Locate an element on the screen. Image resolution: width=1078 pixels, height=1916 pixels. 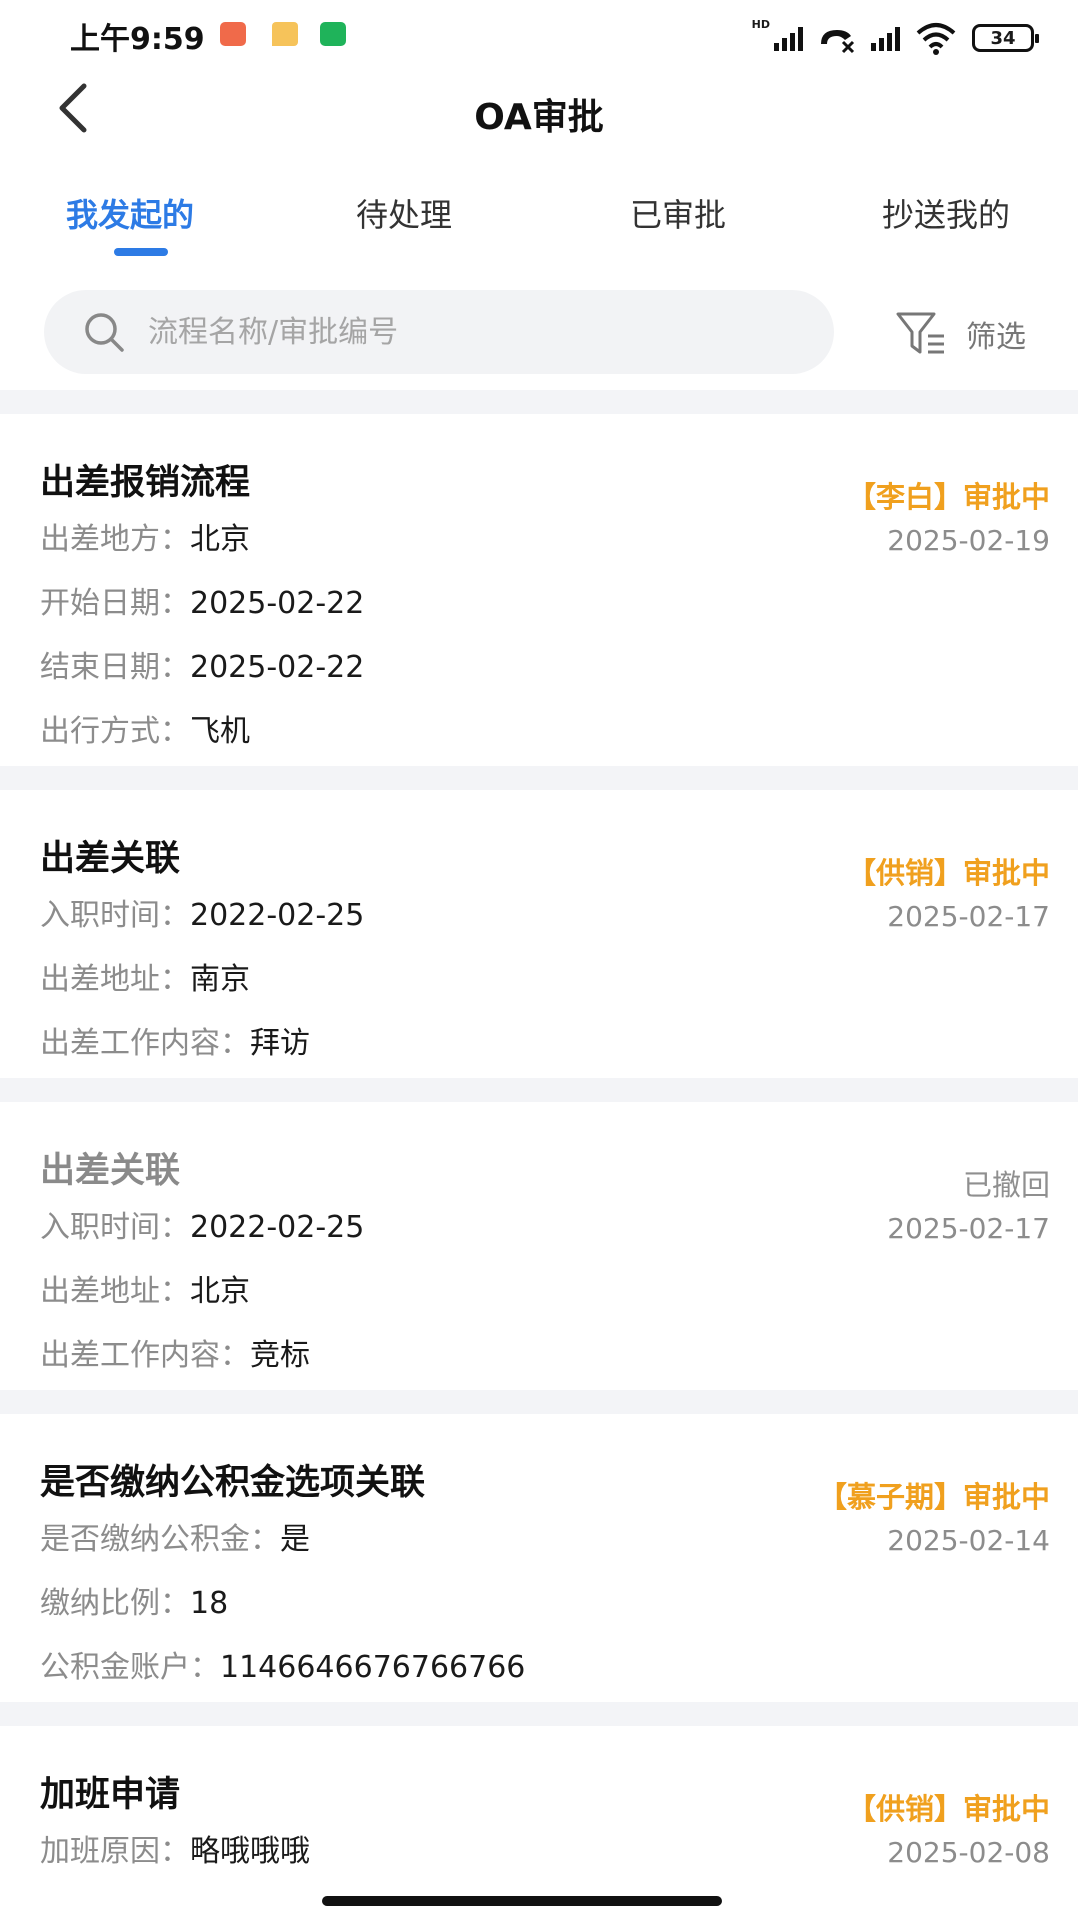
hd-badge: HD is located at coordinates (760, 24).